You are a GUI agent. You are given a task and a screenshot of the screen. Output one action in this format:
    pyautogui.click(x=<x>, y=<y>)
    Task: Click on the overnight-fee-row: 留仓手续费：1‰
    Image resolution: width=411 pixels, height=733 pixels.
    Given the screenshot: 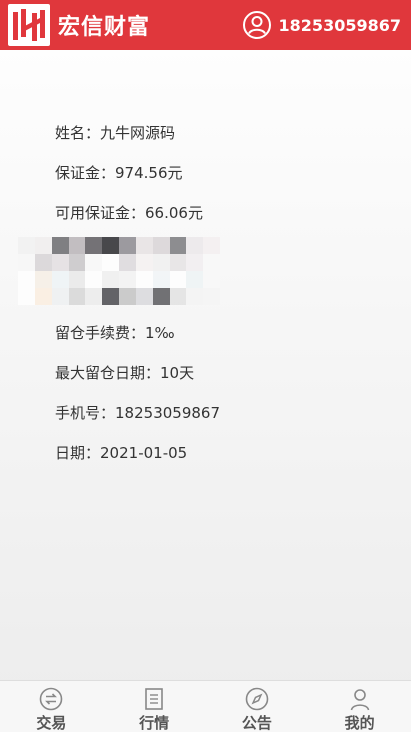 What is the action you would take?
    pyautogui.click(x=115, y=332)
    